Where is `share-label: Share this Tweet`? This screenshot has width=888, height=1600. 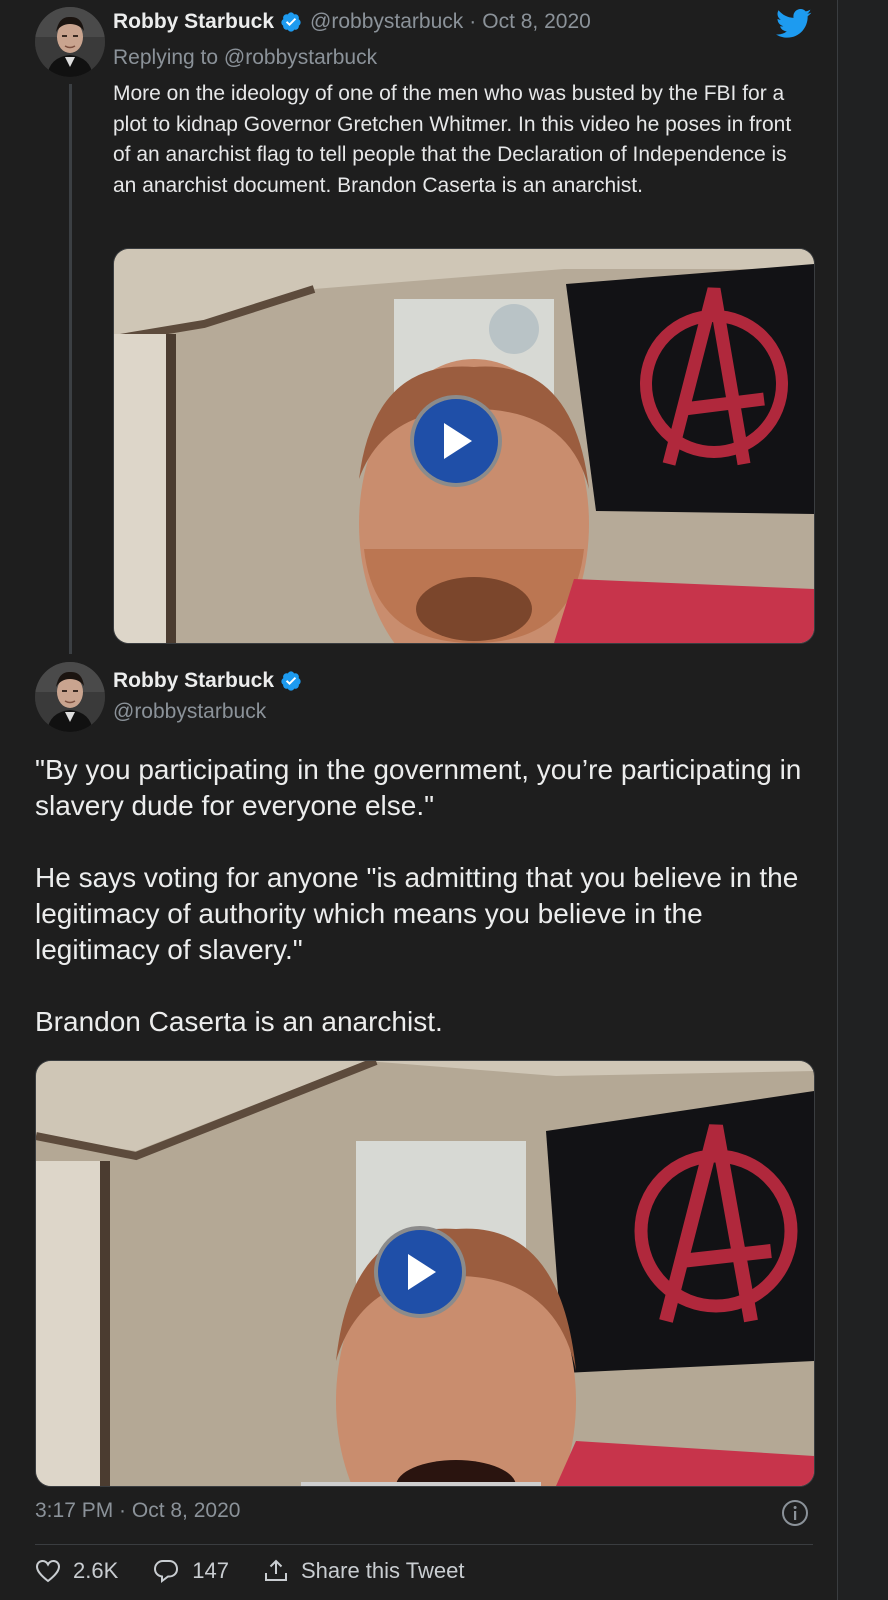 share-label: Share this Tweet is located at coordinates (382, 1570).